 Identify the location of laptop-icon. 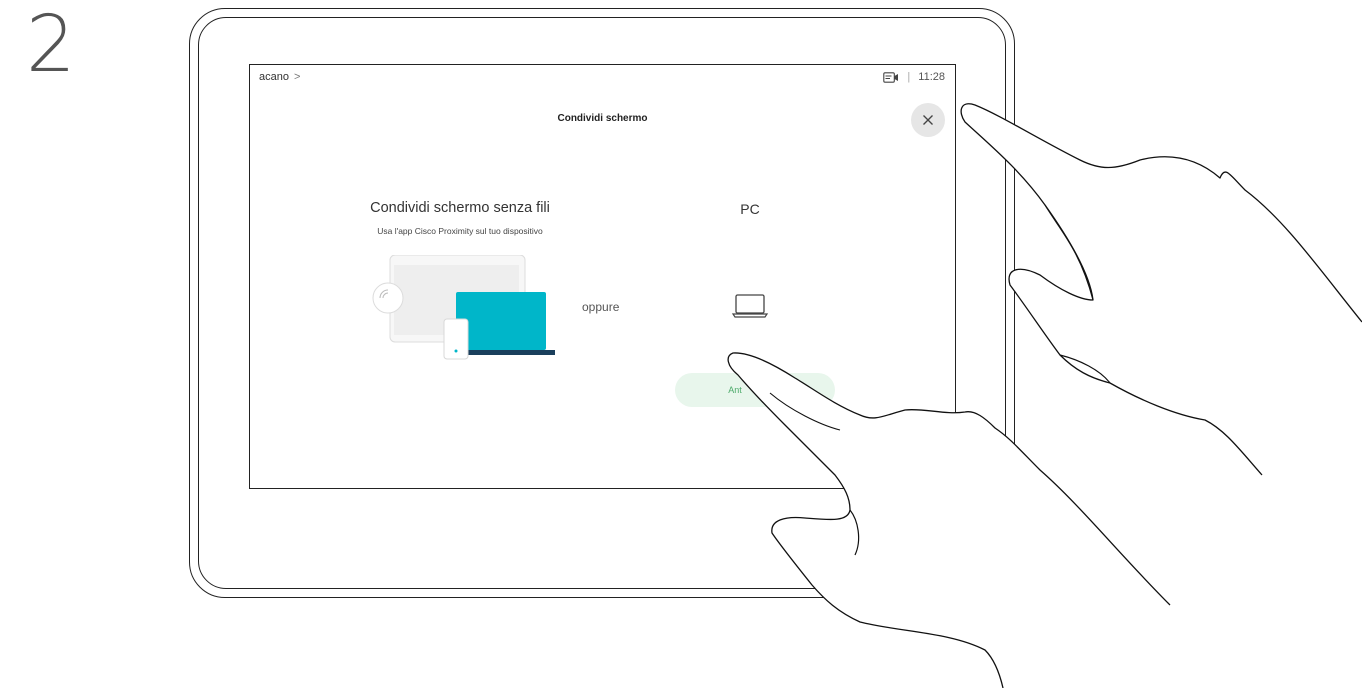
(750, 306).